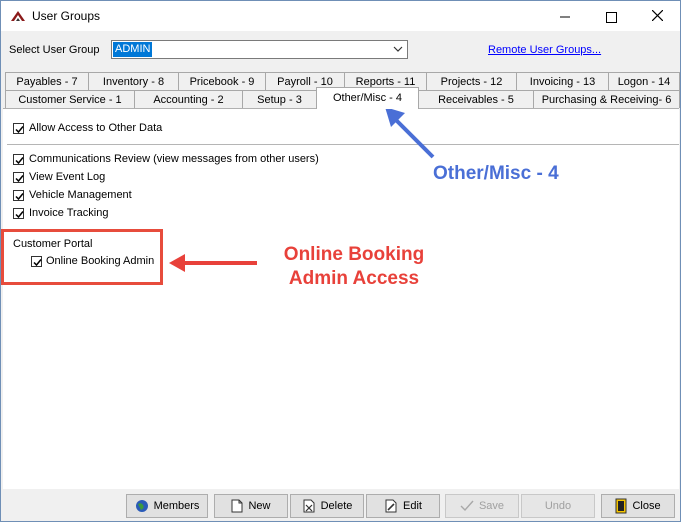 This screenshot has height=522, width=681. Describe the element at coordinates (237, 506) in the screenshot. I see `new-document-icon` at that location.